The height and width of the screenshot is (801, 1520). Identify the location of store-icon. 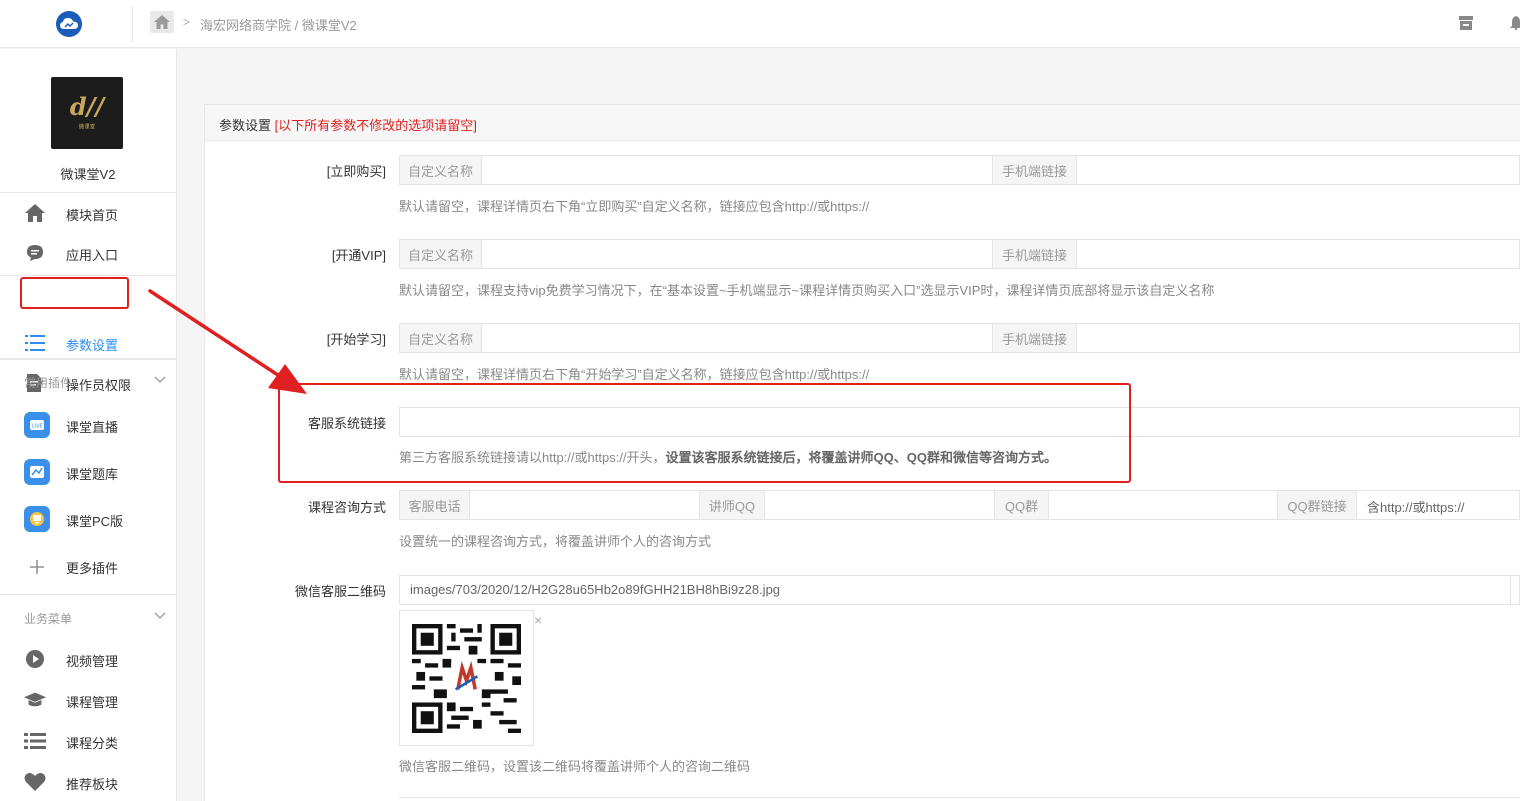
(1466, 24).